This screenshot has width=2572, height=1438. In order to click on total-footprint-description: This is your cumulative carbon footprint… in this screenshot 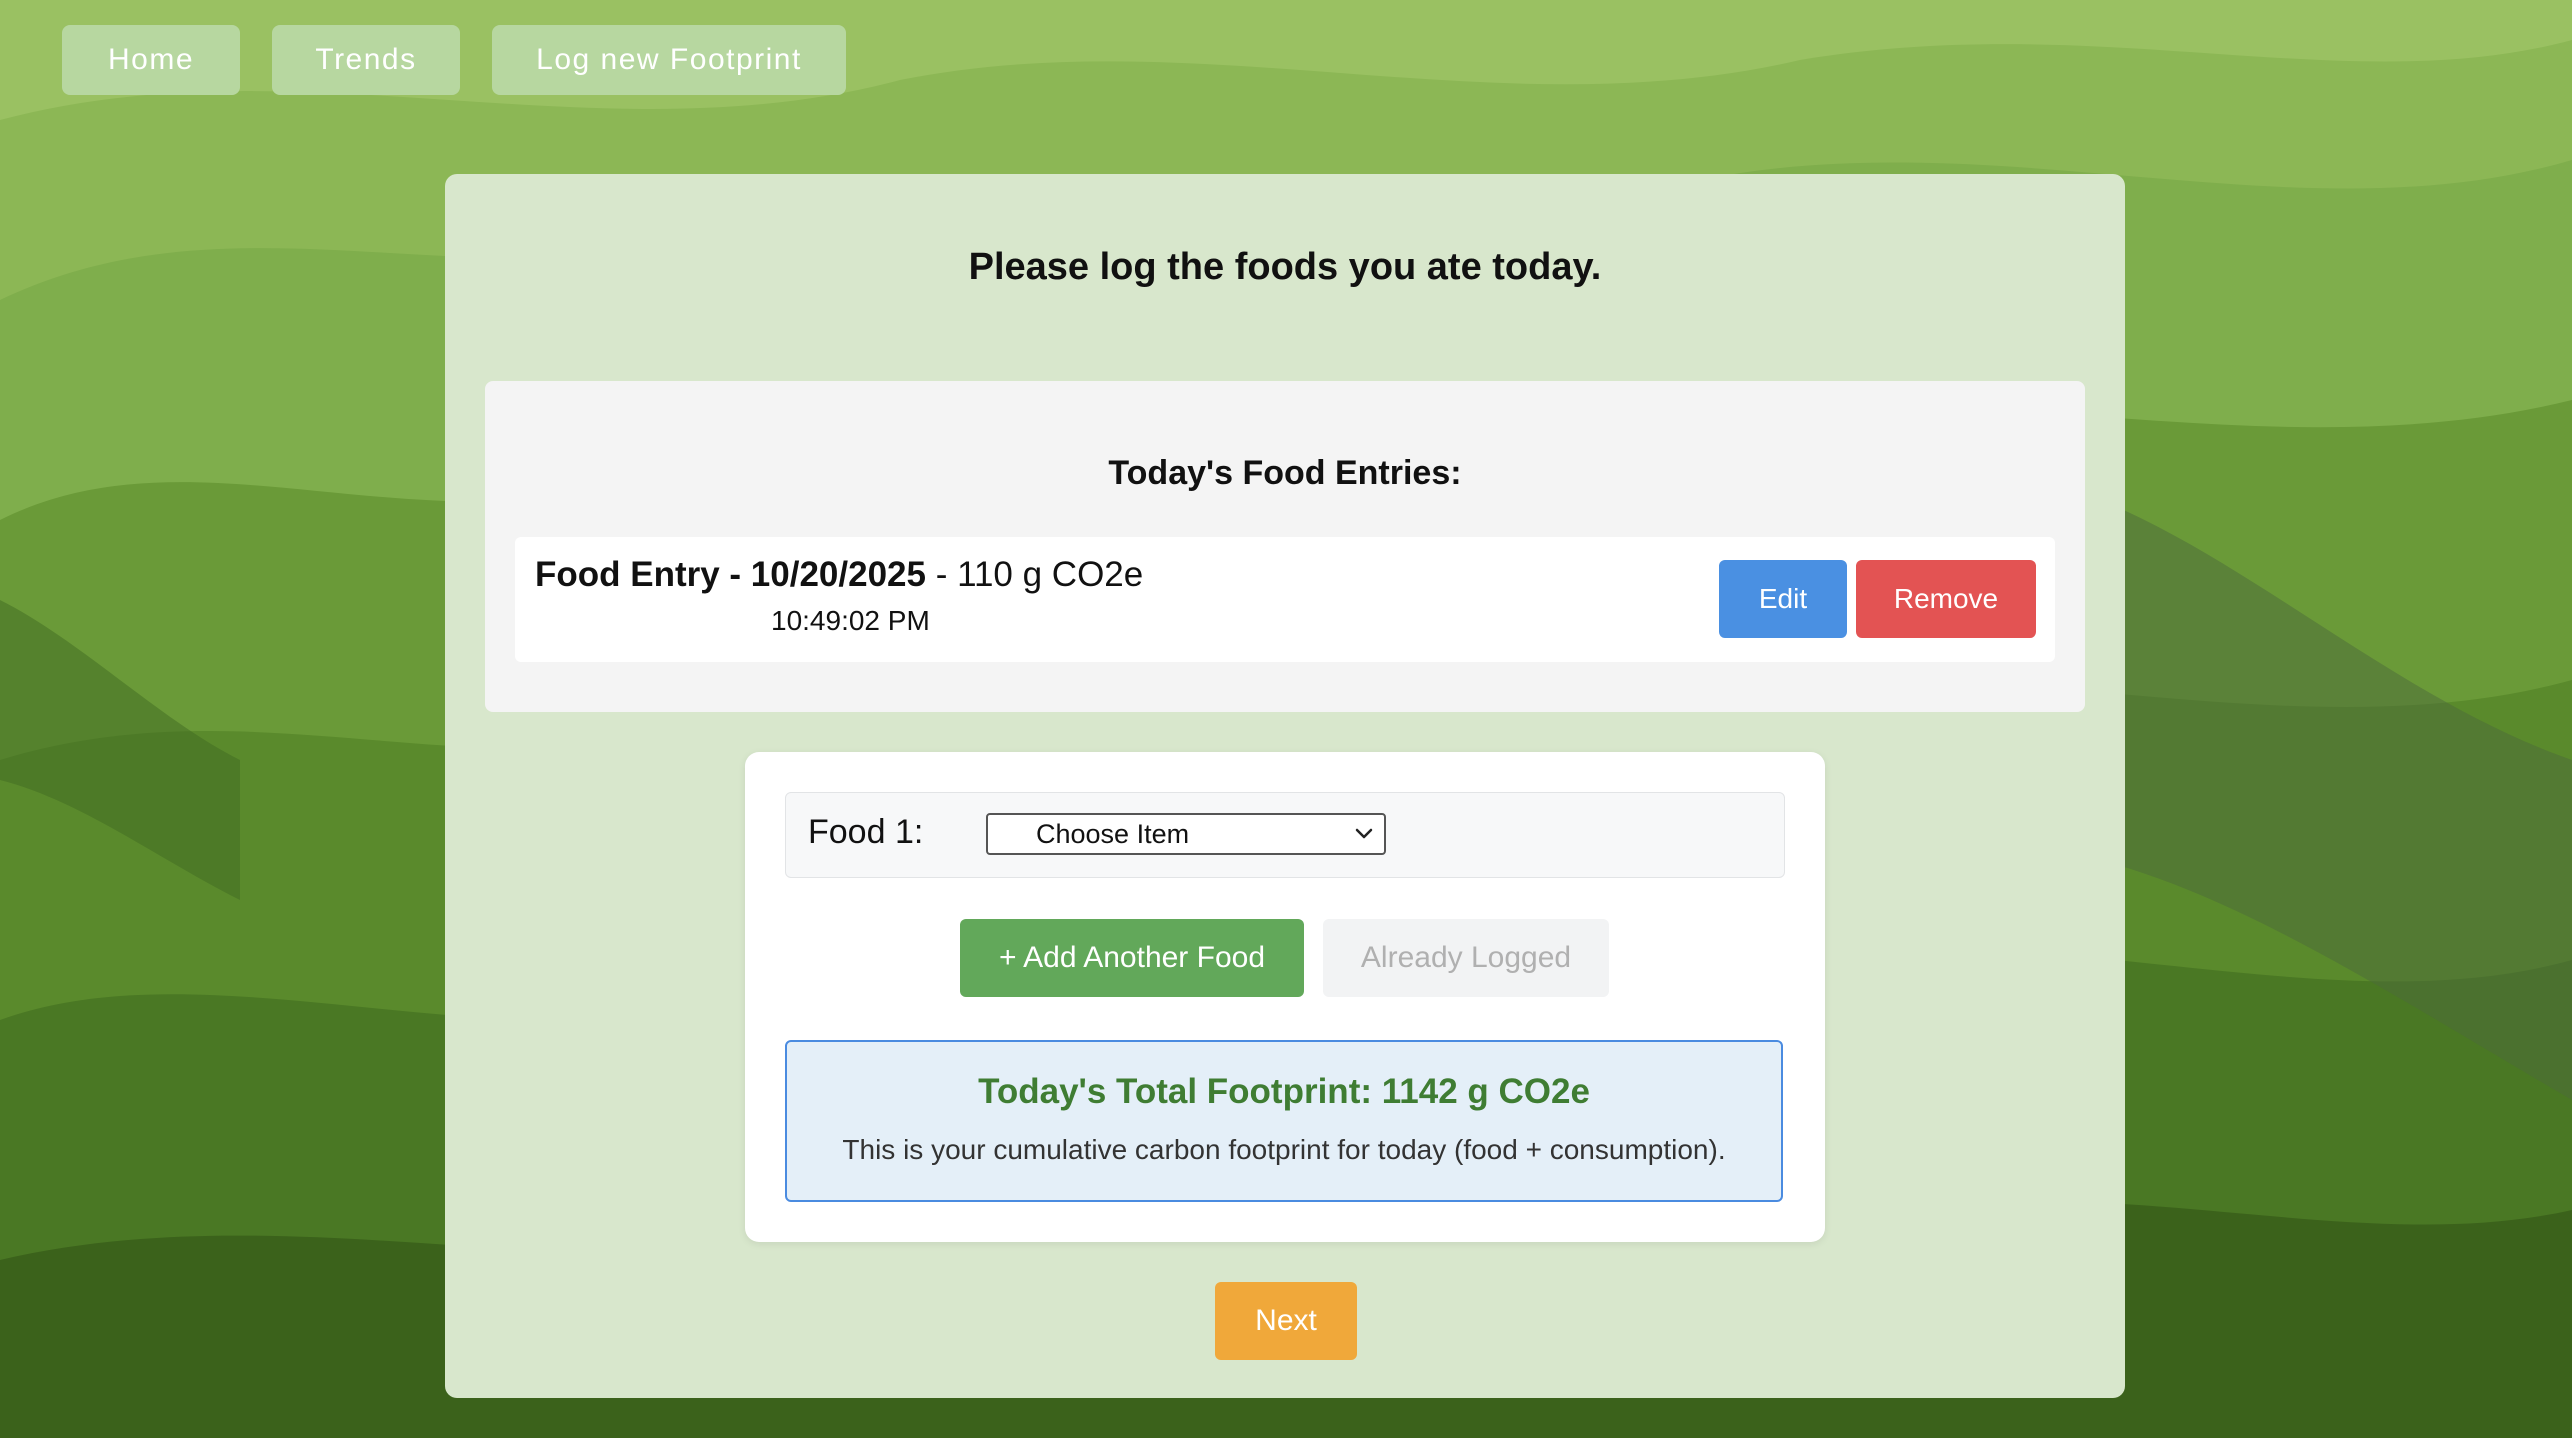, I will do `click(1284, 1149)`.